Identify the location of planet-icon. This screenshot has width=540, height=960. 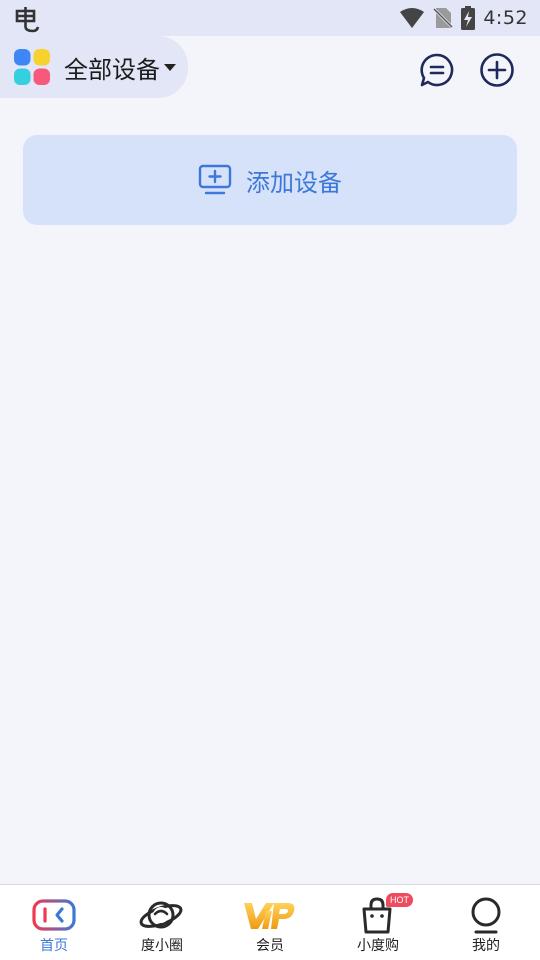
(161, 915).